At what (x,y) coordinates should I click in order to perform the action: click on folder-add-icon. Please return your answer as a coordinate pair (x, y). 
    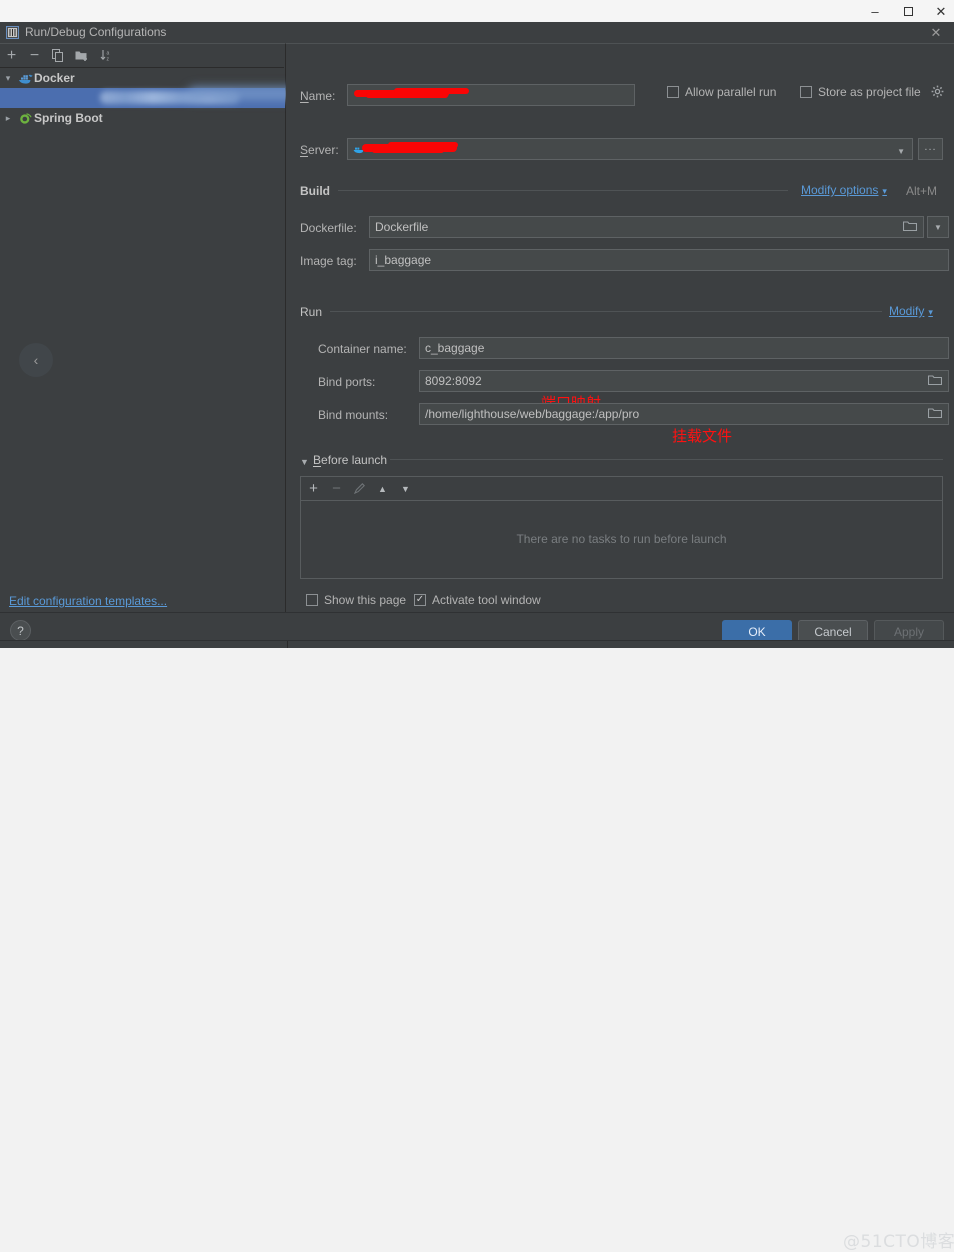
    Looking at the image, I should click on (81, 55).